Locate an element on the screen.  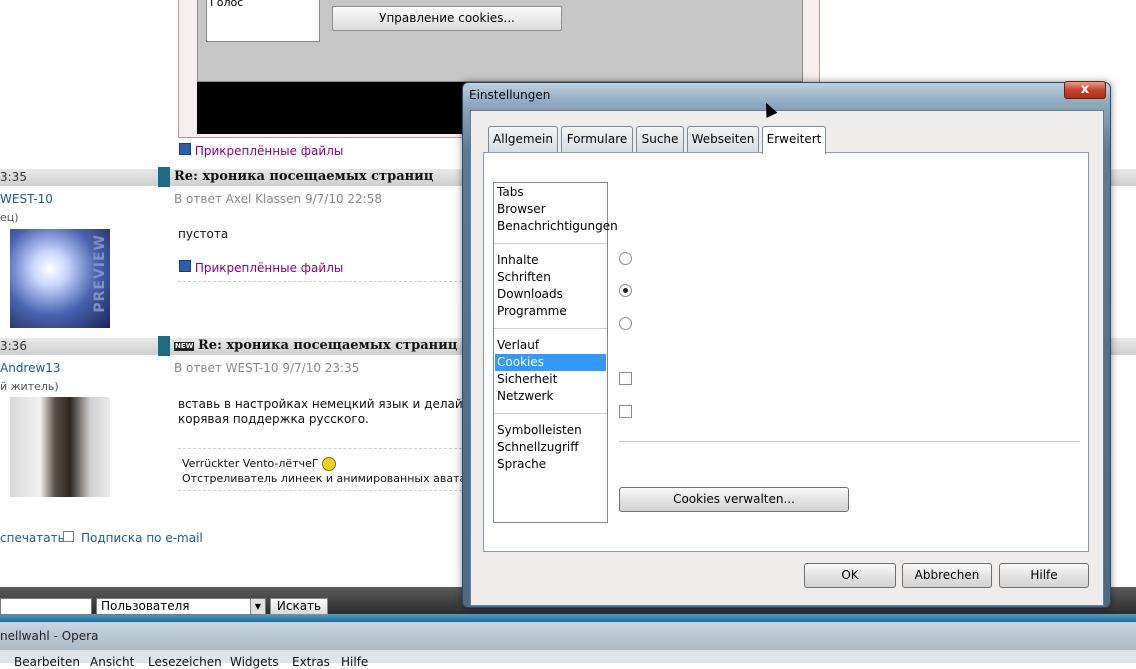
category-benachrichtigungen: Benachrichtigungen is located at coordinates (557, 226).